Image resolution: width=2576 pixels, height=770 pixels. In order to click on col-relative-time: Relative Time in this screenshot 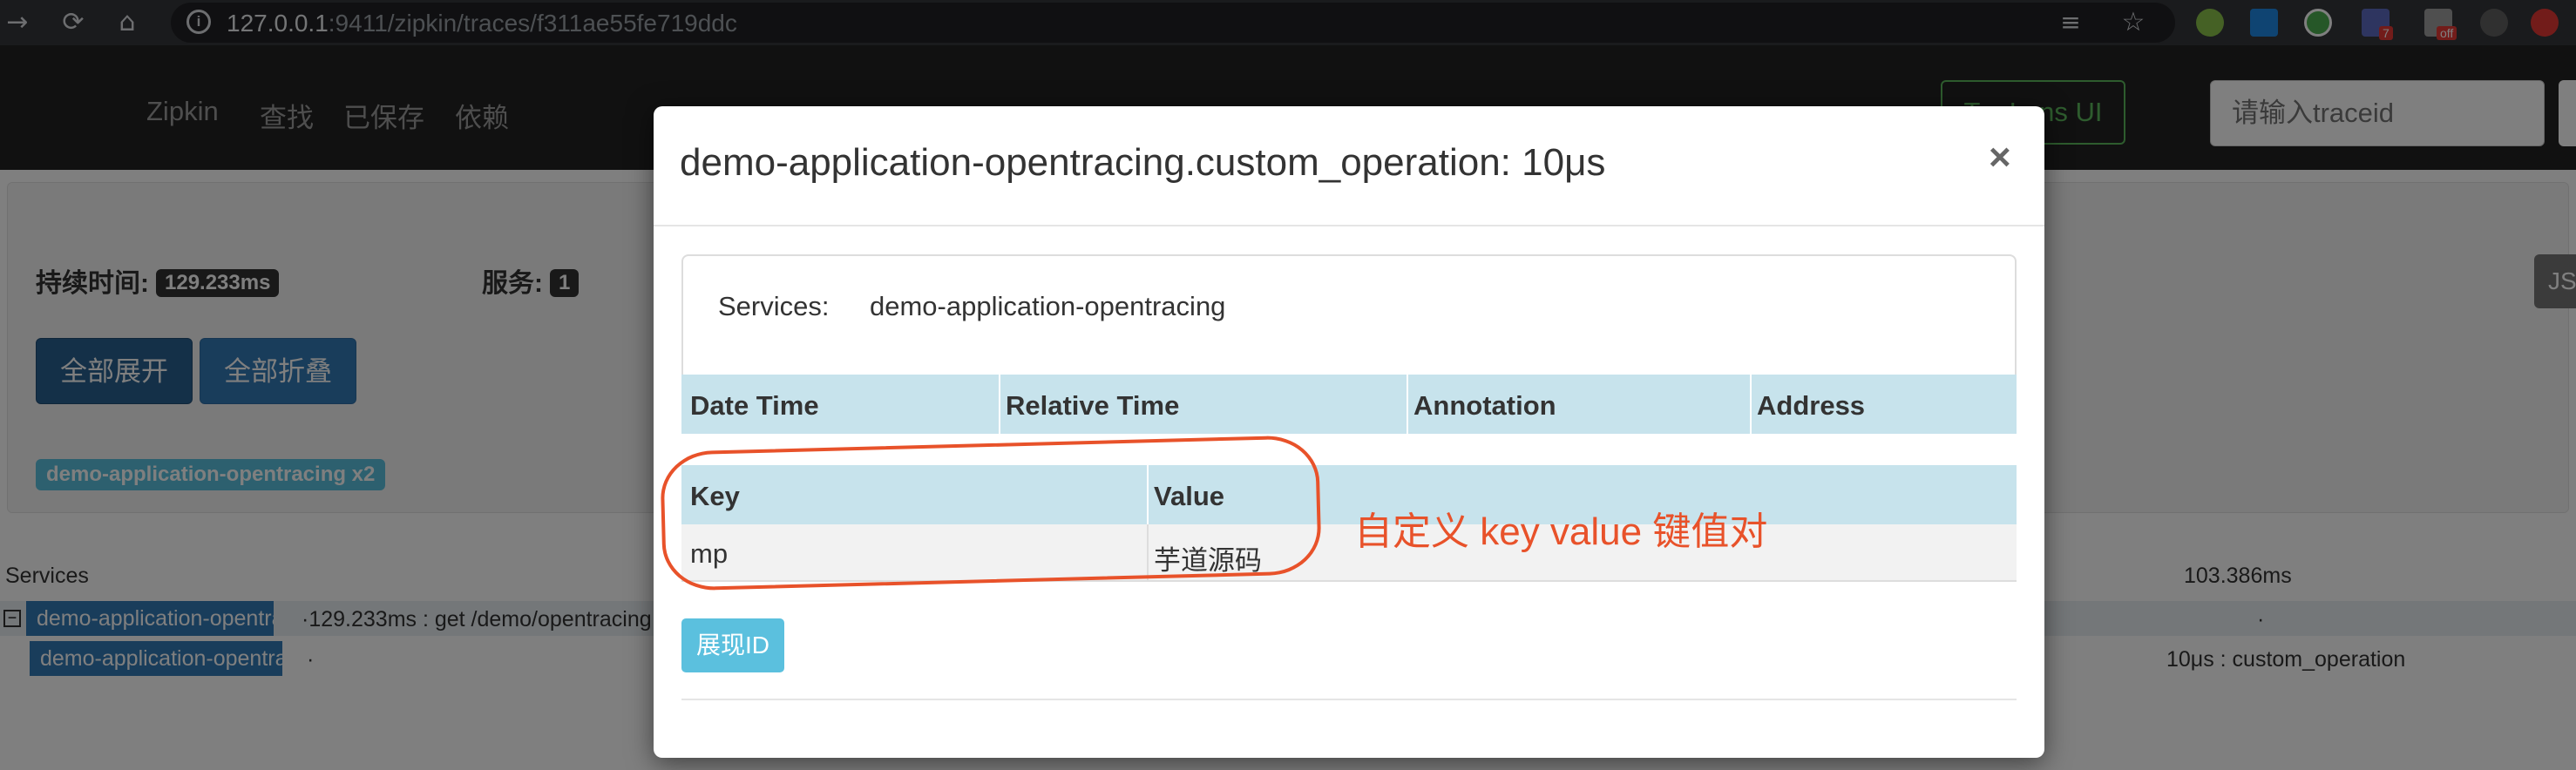, I will do `click(1093, 405)`.